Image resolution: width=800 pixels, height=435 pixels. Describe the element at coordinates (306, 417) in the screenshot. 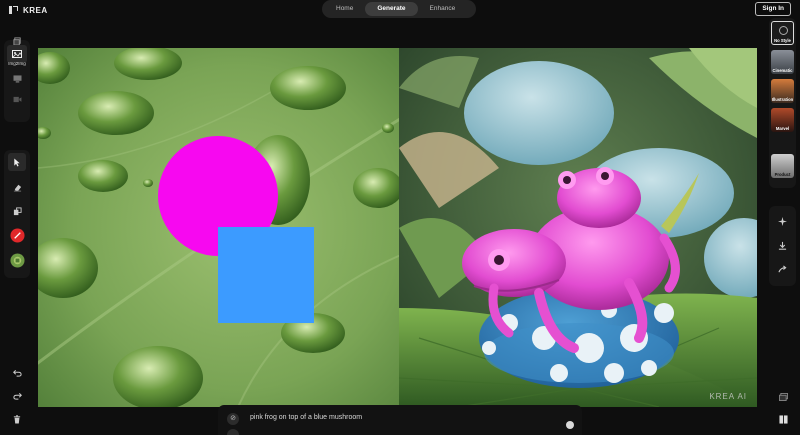

I see `prompt-input: pink frog on top of a blue mushroom` at that location.